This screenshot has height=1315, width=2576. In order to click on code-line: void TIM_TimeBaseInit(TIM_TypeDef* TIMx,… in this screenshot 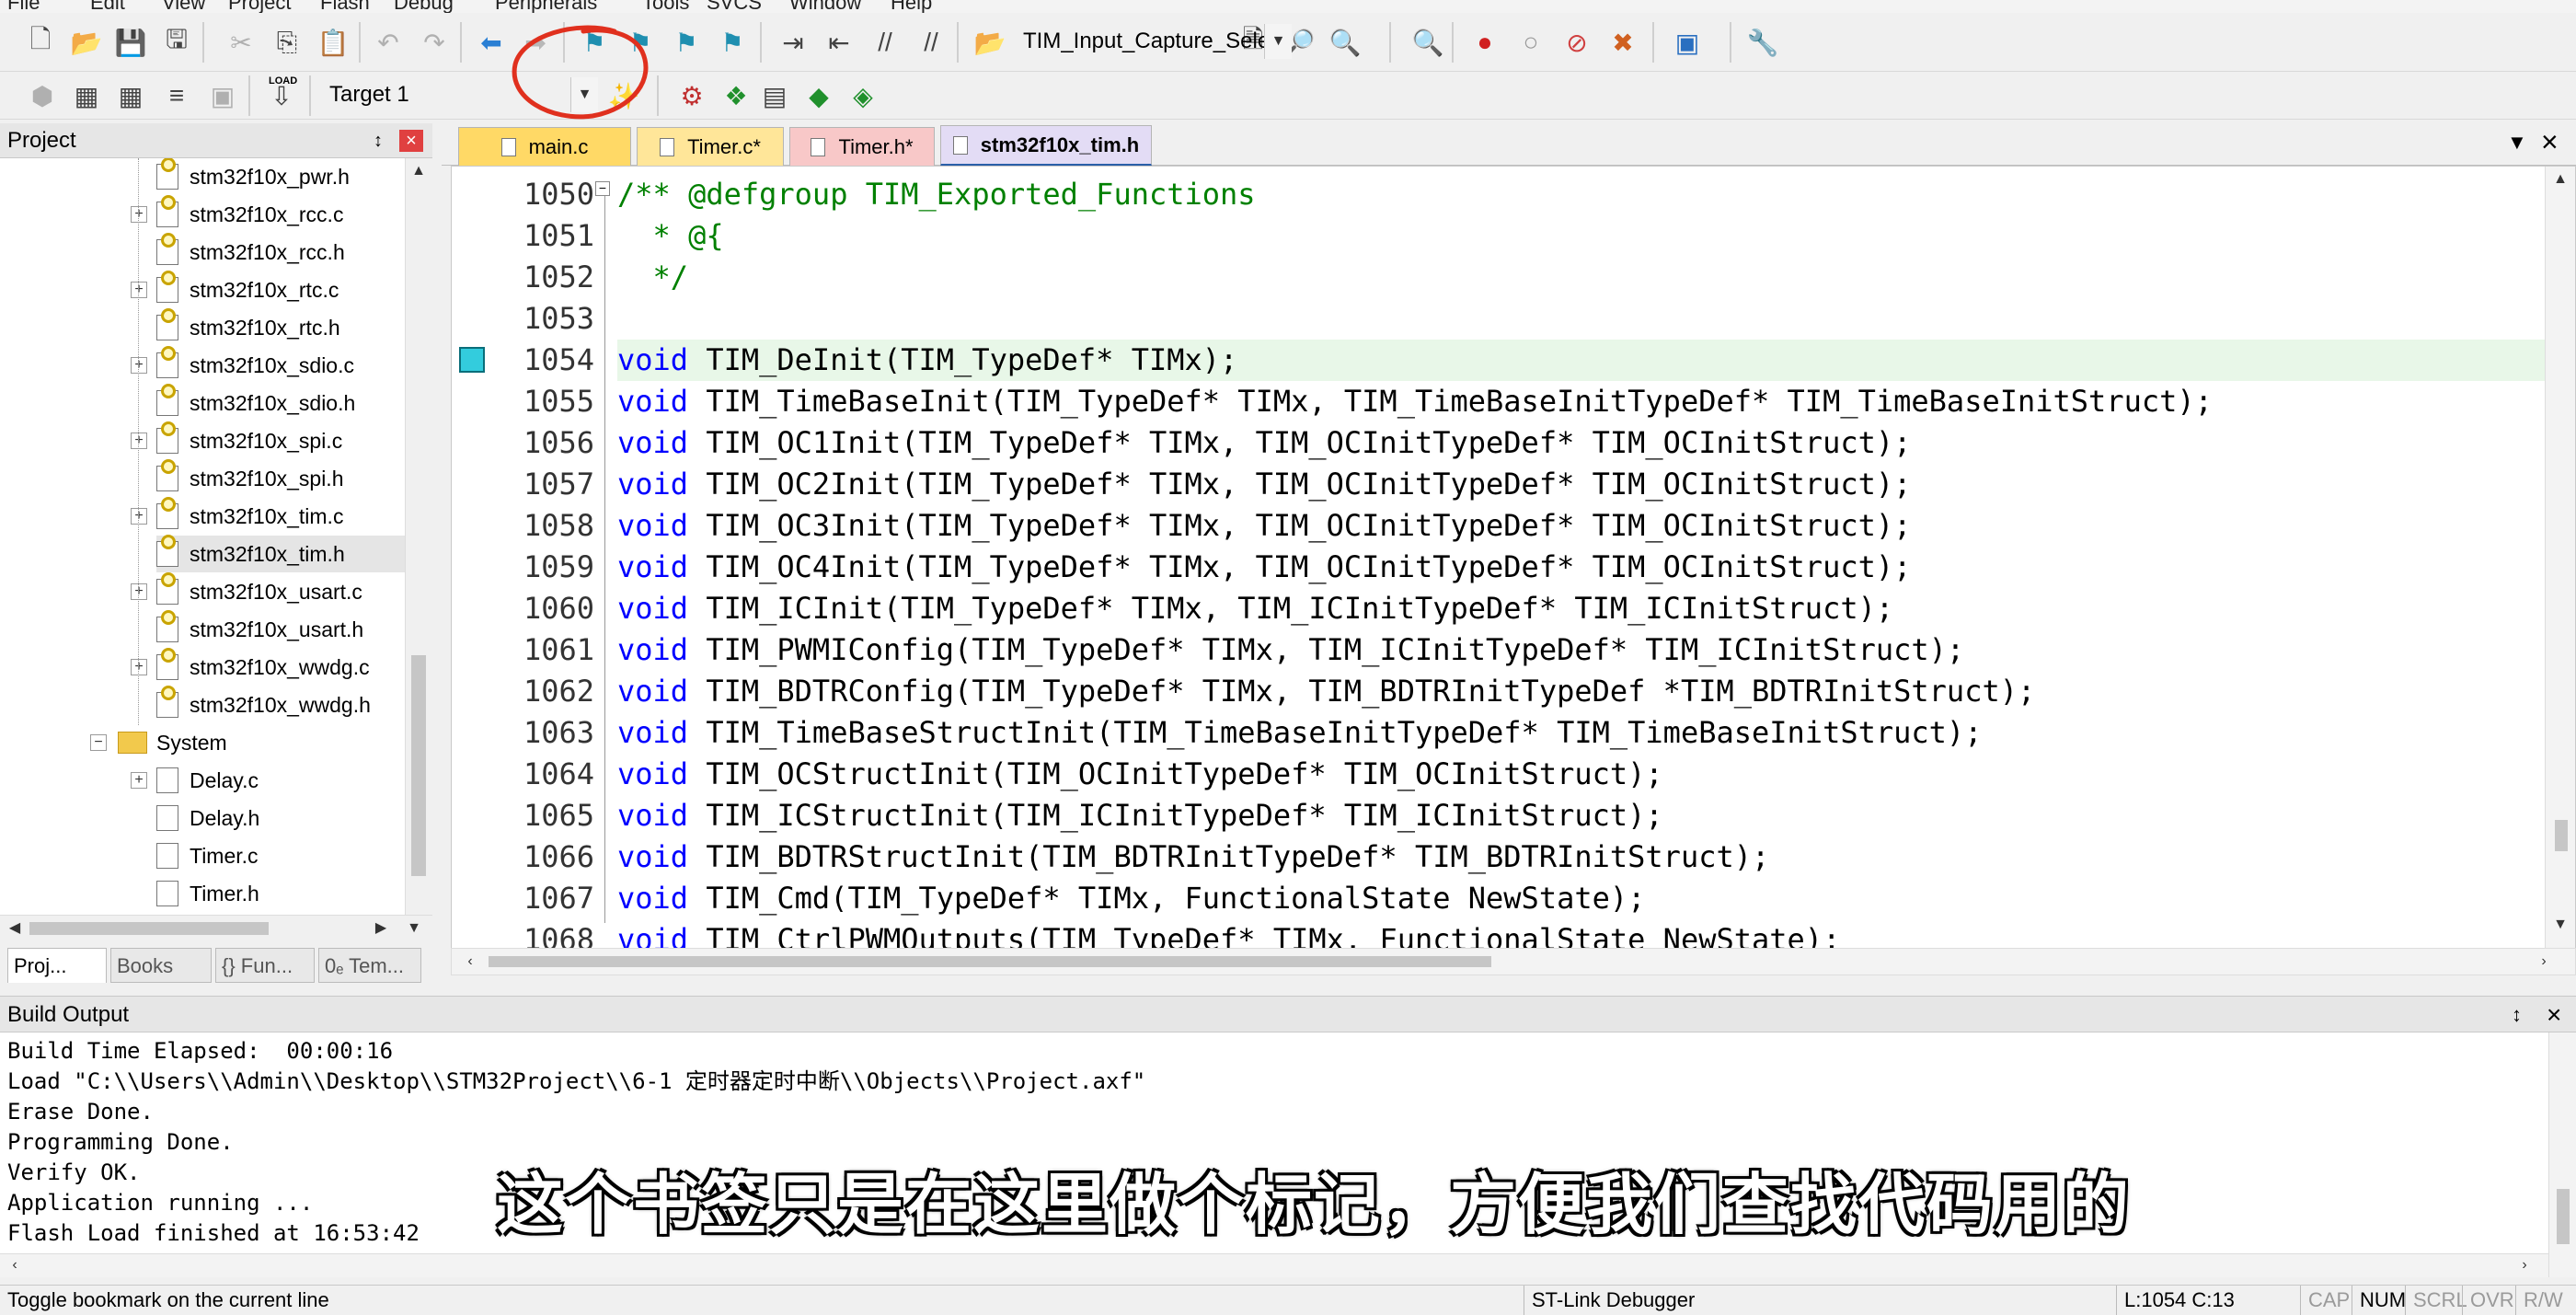, I will do `click(1415, 401)`.